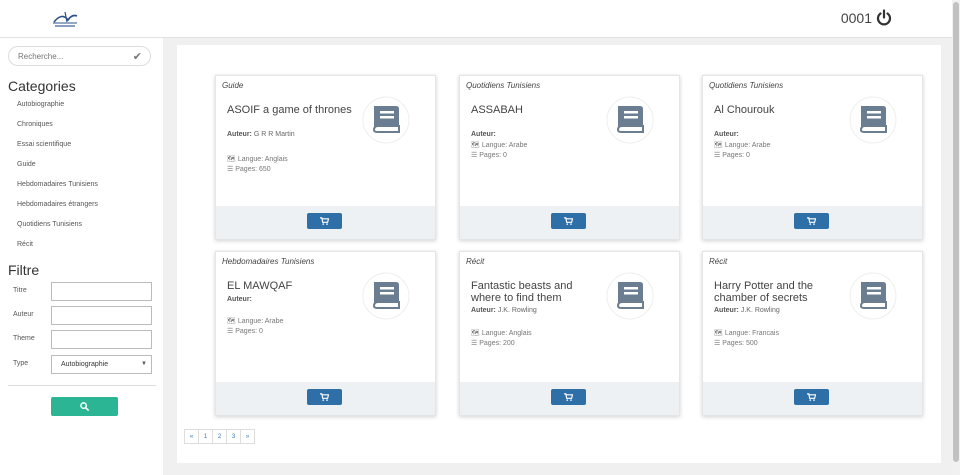  I want to click on pagination-page: 3, so click(233, 436).